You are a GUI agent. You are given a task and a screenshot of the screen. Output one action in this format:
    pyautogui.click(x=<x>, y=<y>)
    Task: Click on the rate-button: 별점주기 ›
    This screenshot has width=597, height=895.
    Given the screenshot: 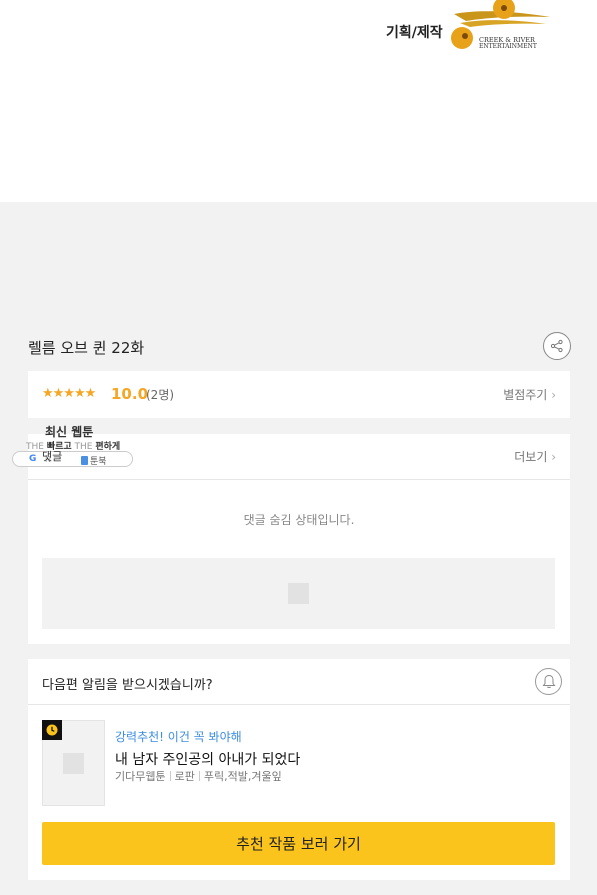 What is the action you would take?
    pyautogui.click(x=529, y=394)
    